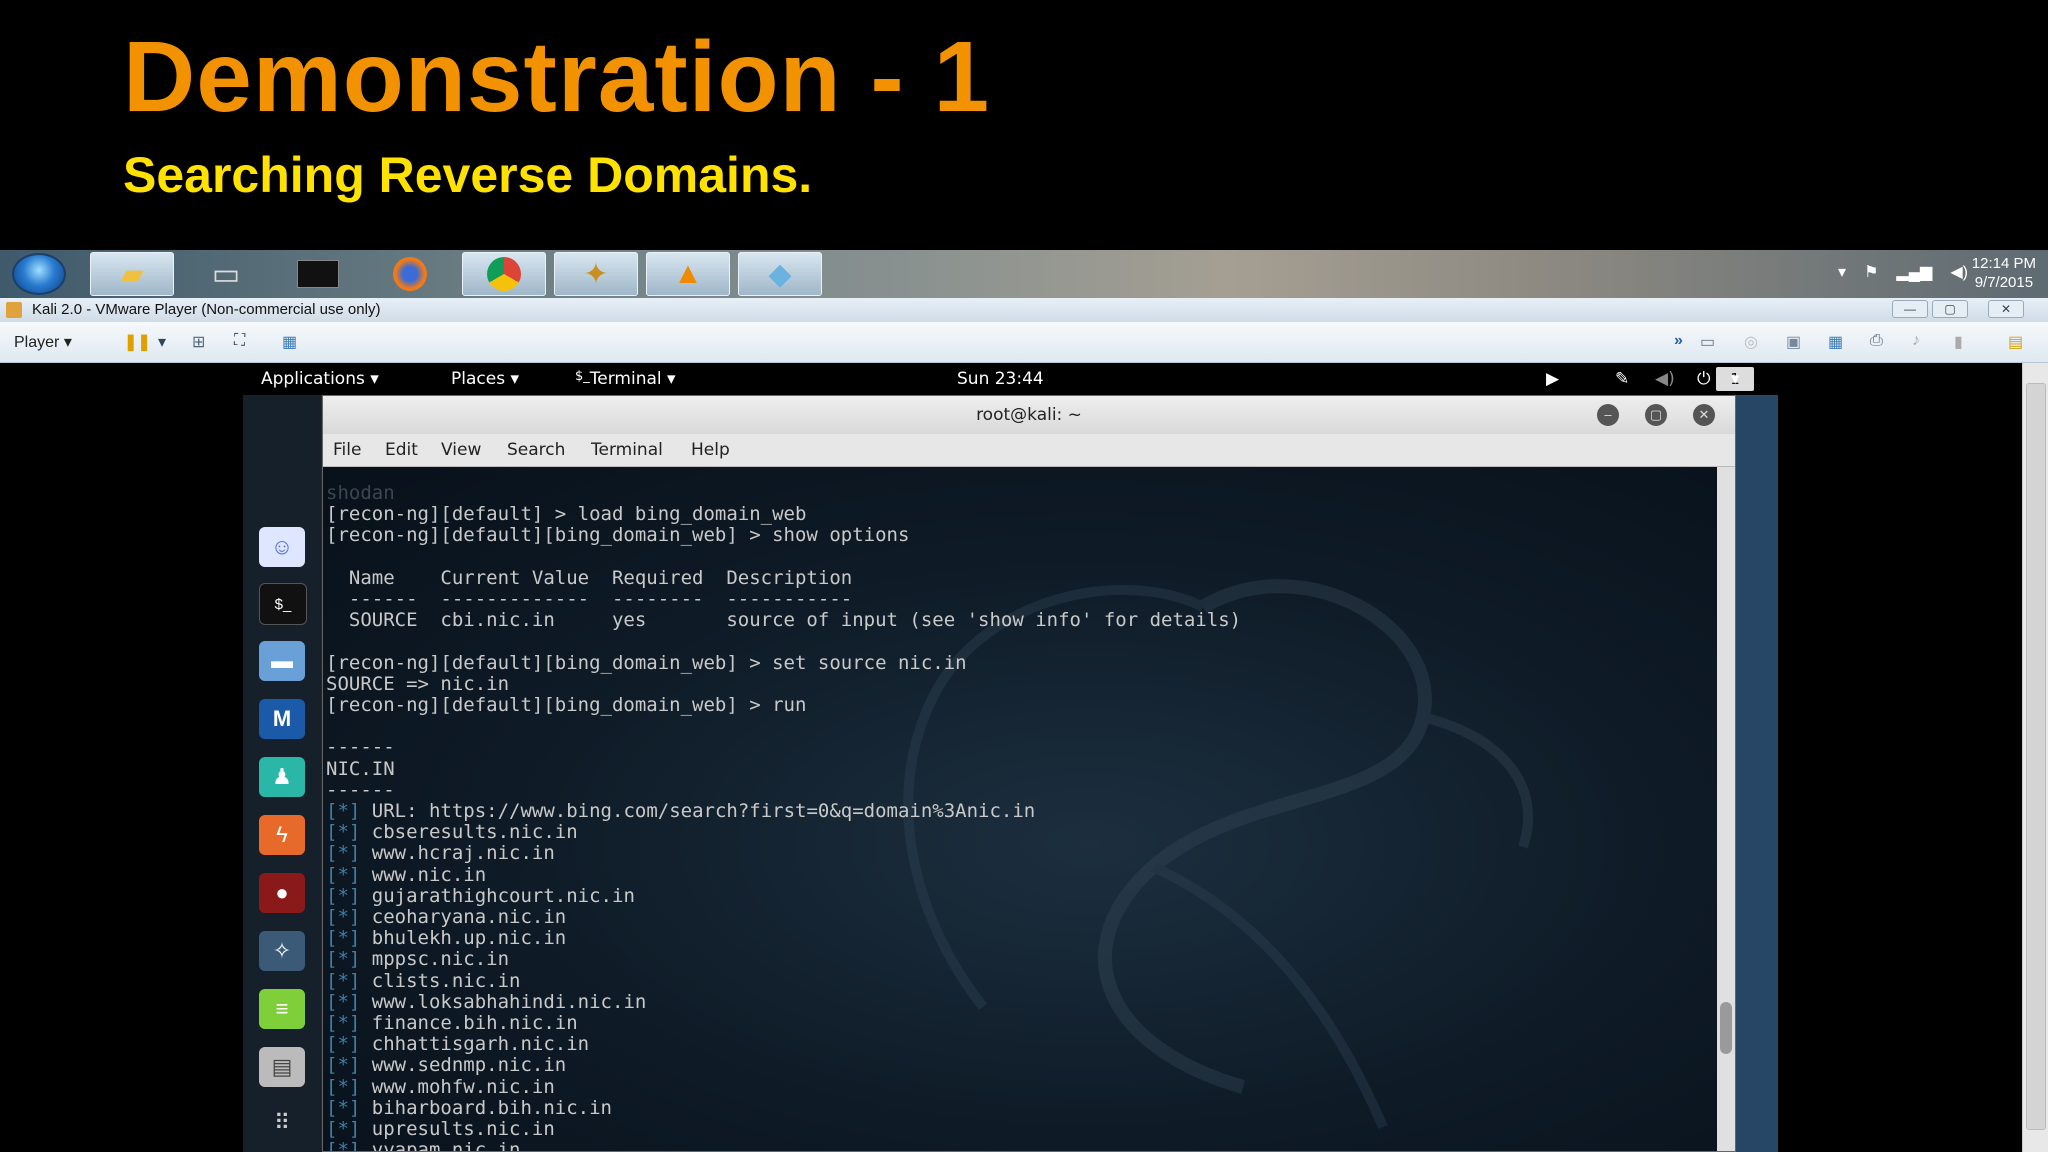 Image resolution: width=2048 pixels, height=1152 pixels. Describe the element at coordinates (282, 719) in the screenshot. I see `metasploit-icon: M` at that location.